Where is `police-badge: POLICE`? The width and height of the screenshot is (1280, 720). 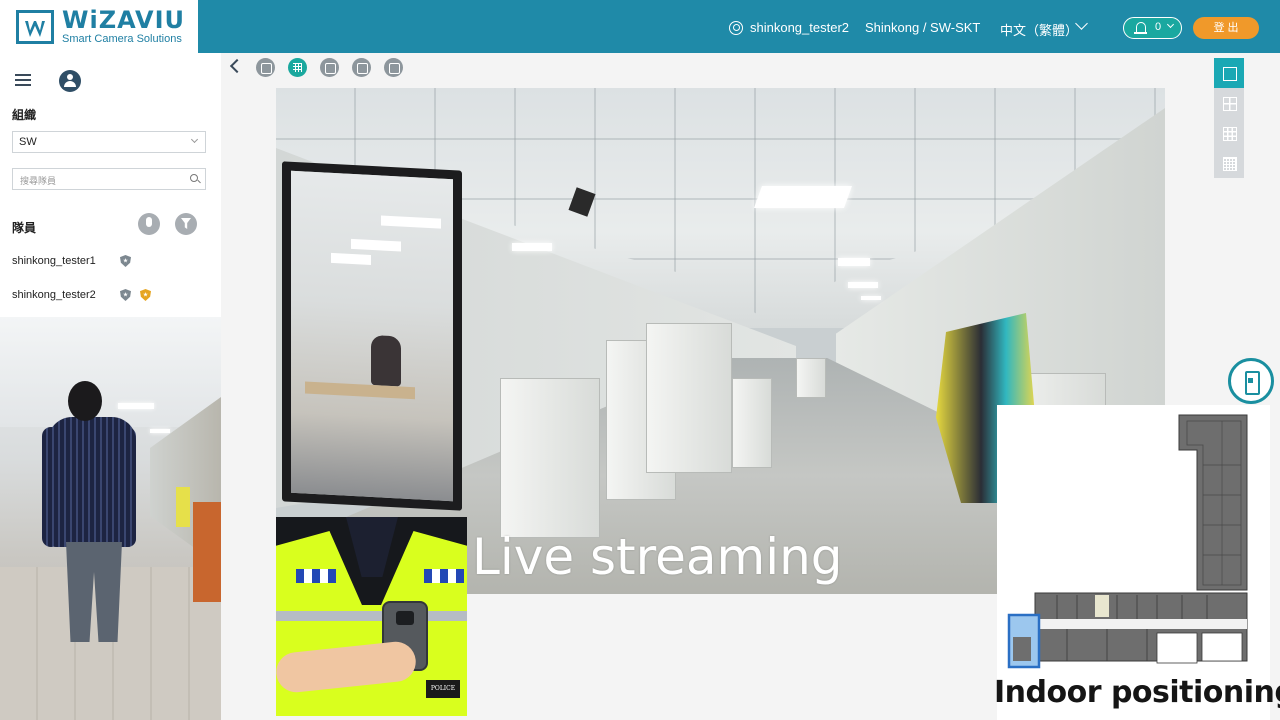 police-badge: POLICE is located at coordinates (443, 689).